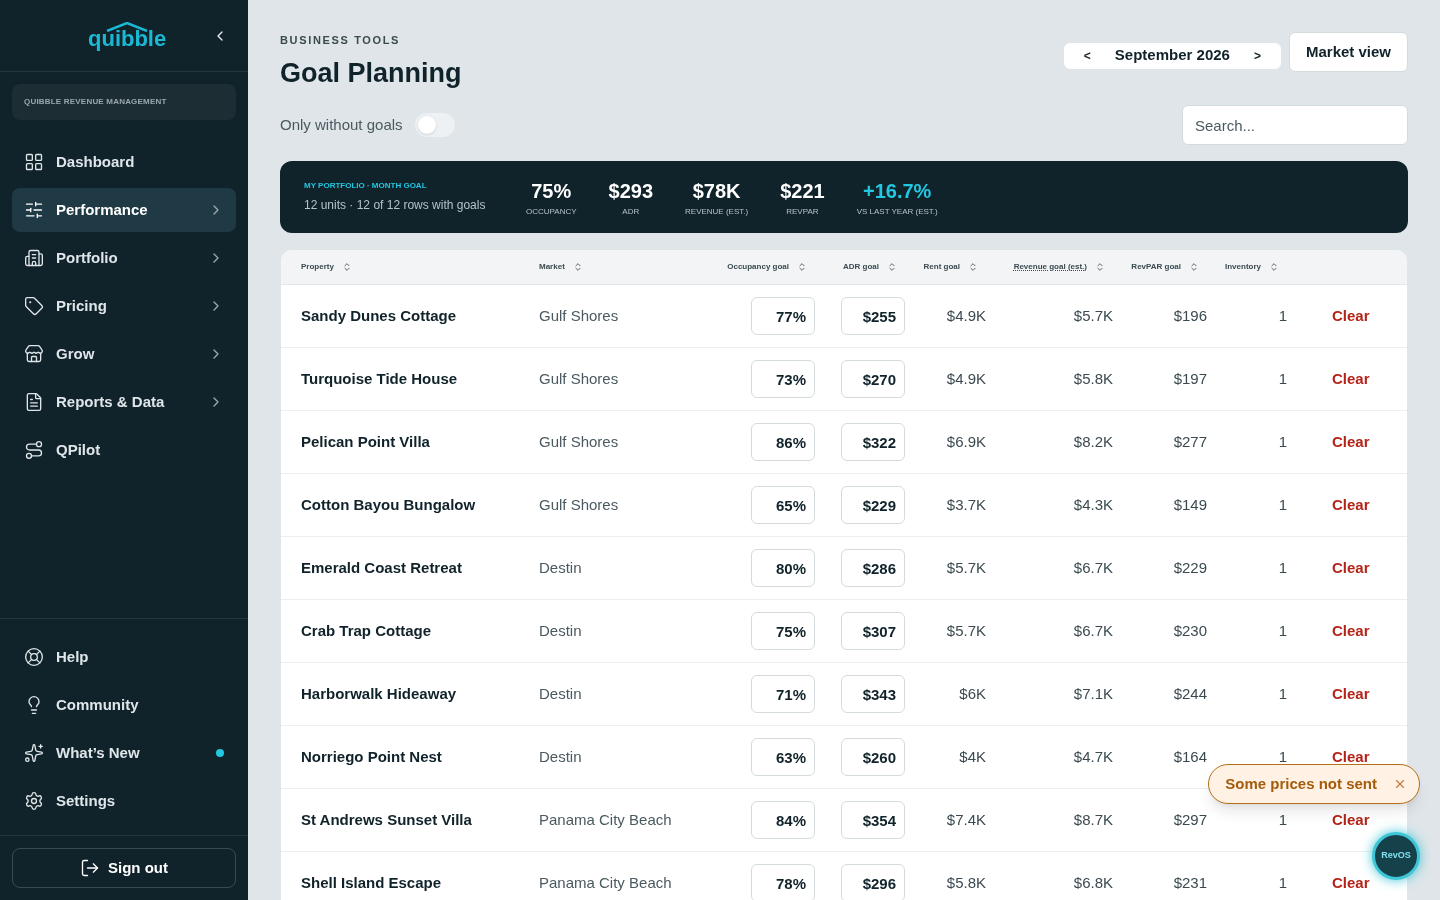 The width and height of the screenshot is (1440, 900). Describe the element at coordinates (379, 315) in the screenshot. I see `property-name: Sandy Dunes Cottage` at that location.